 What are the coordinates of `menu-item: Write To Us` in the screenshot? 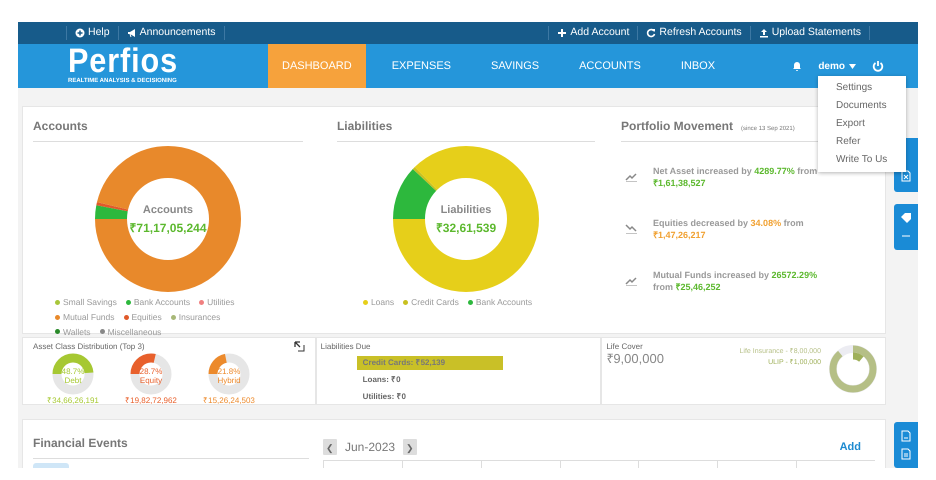 It's located at (862, 160).